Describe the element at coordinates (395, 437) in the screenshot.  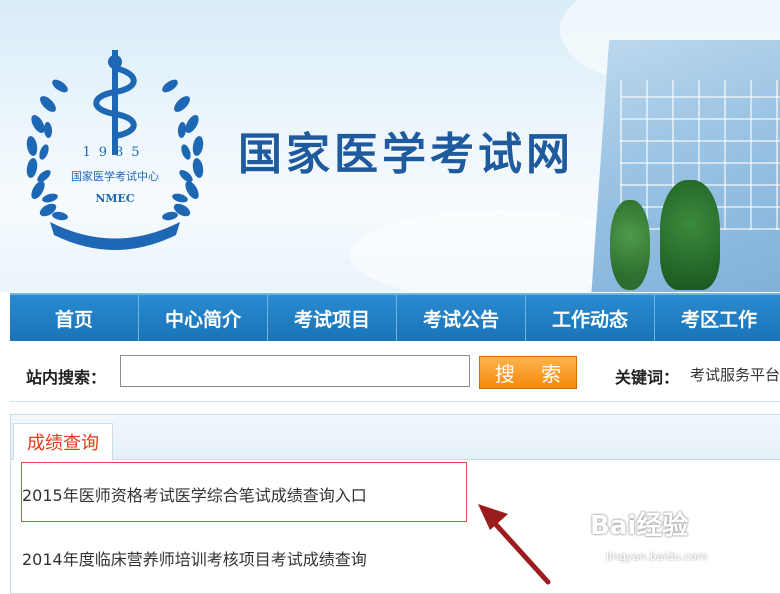
I see `tab-strip: 成绩查询` at that location.